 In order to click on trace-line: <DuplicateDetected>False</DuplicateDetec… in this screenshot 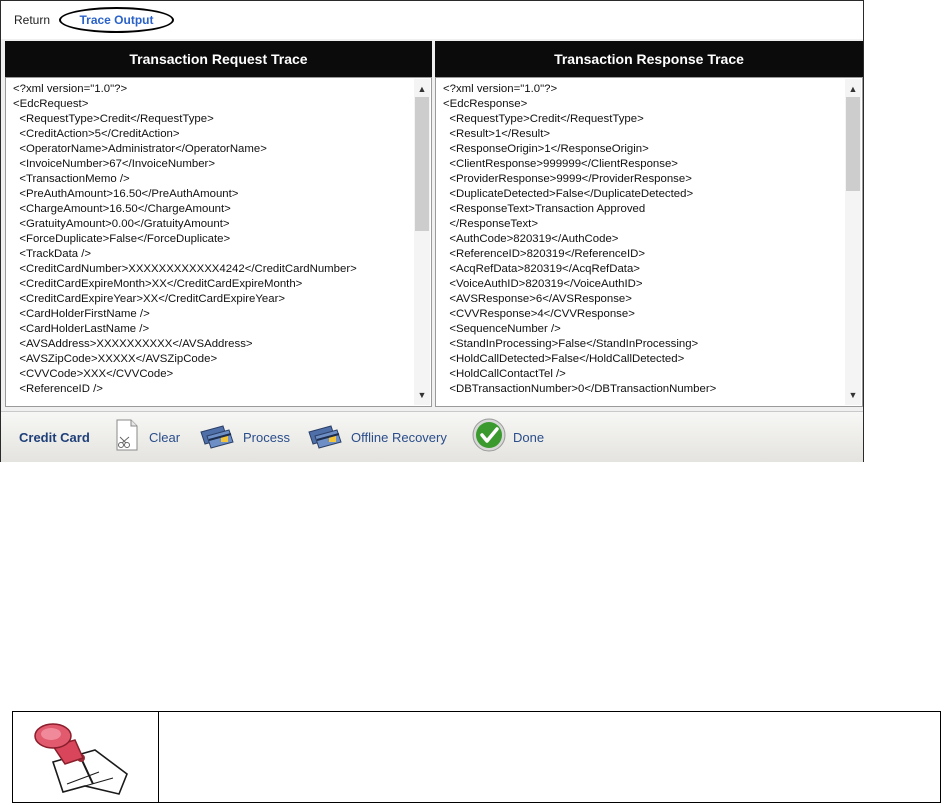, I will do `click(568, 194)`.